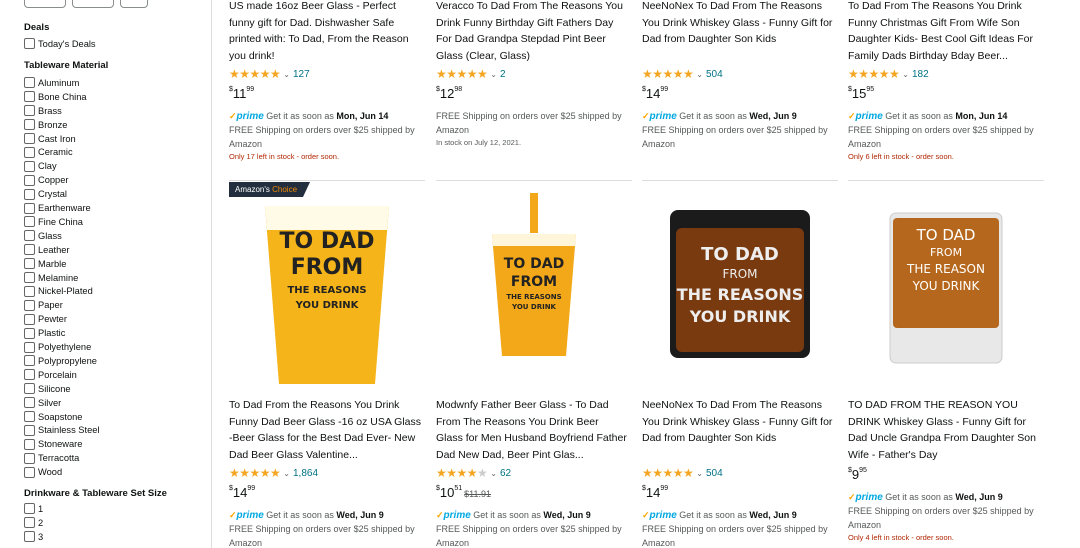  I want to click on filter-material-polyethylene: Polyethylene, so click(57, 347).